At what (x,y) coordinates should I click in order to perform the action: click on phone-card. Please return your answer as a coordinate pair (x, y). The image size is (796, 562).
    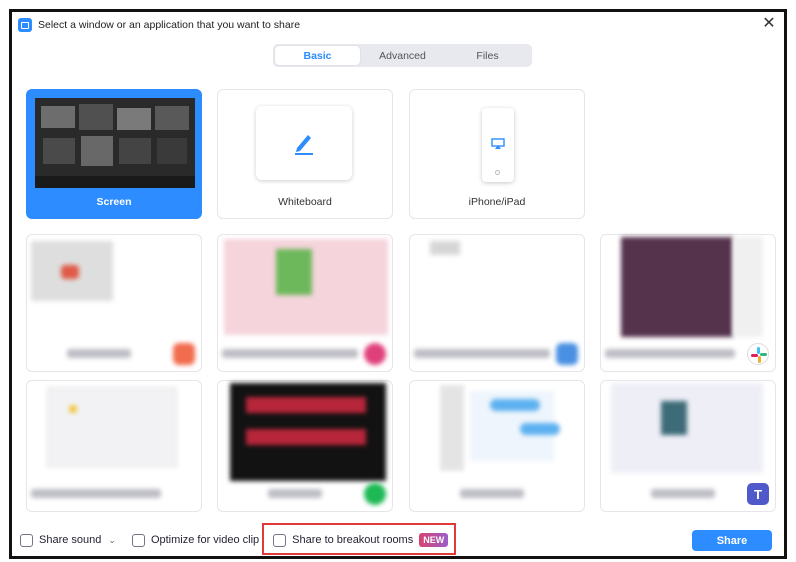
    Looking at the image, I should click on (498, 145).